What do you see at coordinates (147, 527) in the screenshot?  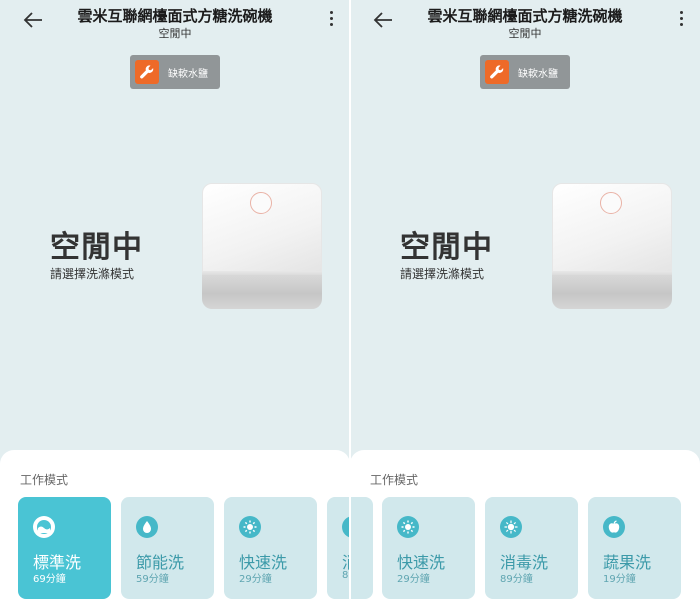 I see `water-drop-icon` at bounding box center [147, 527].